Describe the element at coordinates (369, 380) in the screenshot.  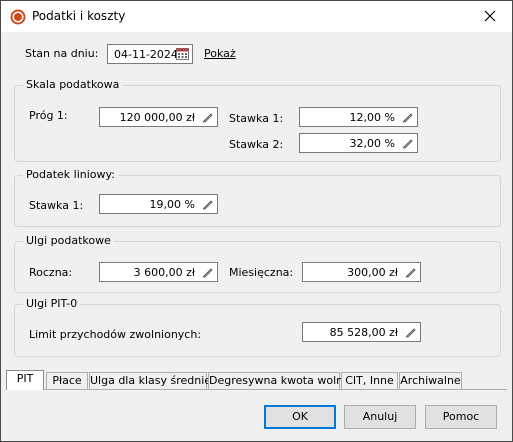
I see `tab-cit-other: CIT, Inne` at that location.